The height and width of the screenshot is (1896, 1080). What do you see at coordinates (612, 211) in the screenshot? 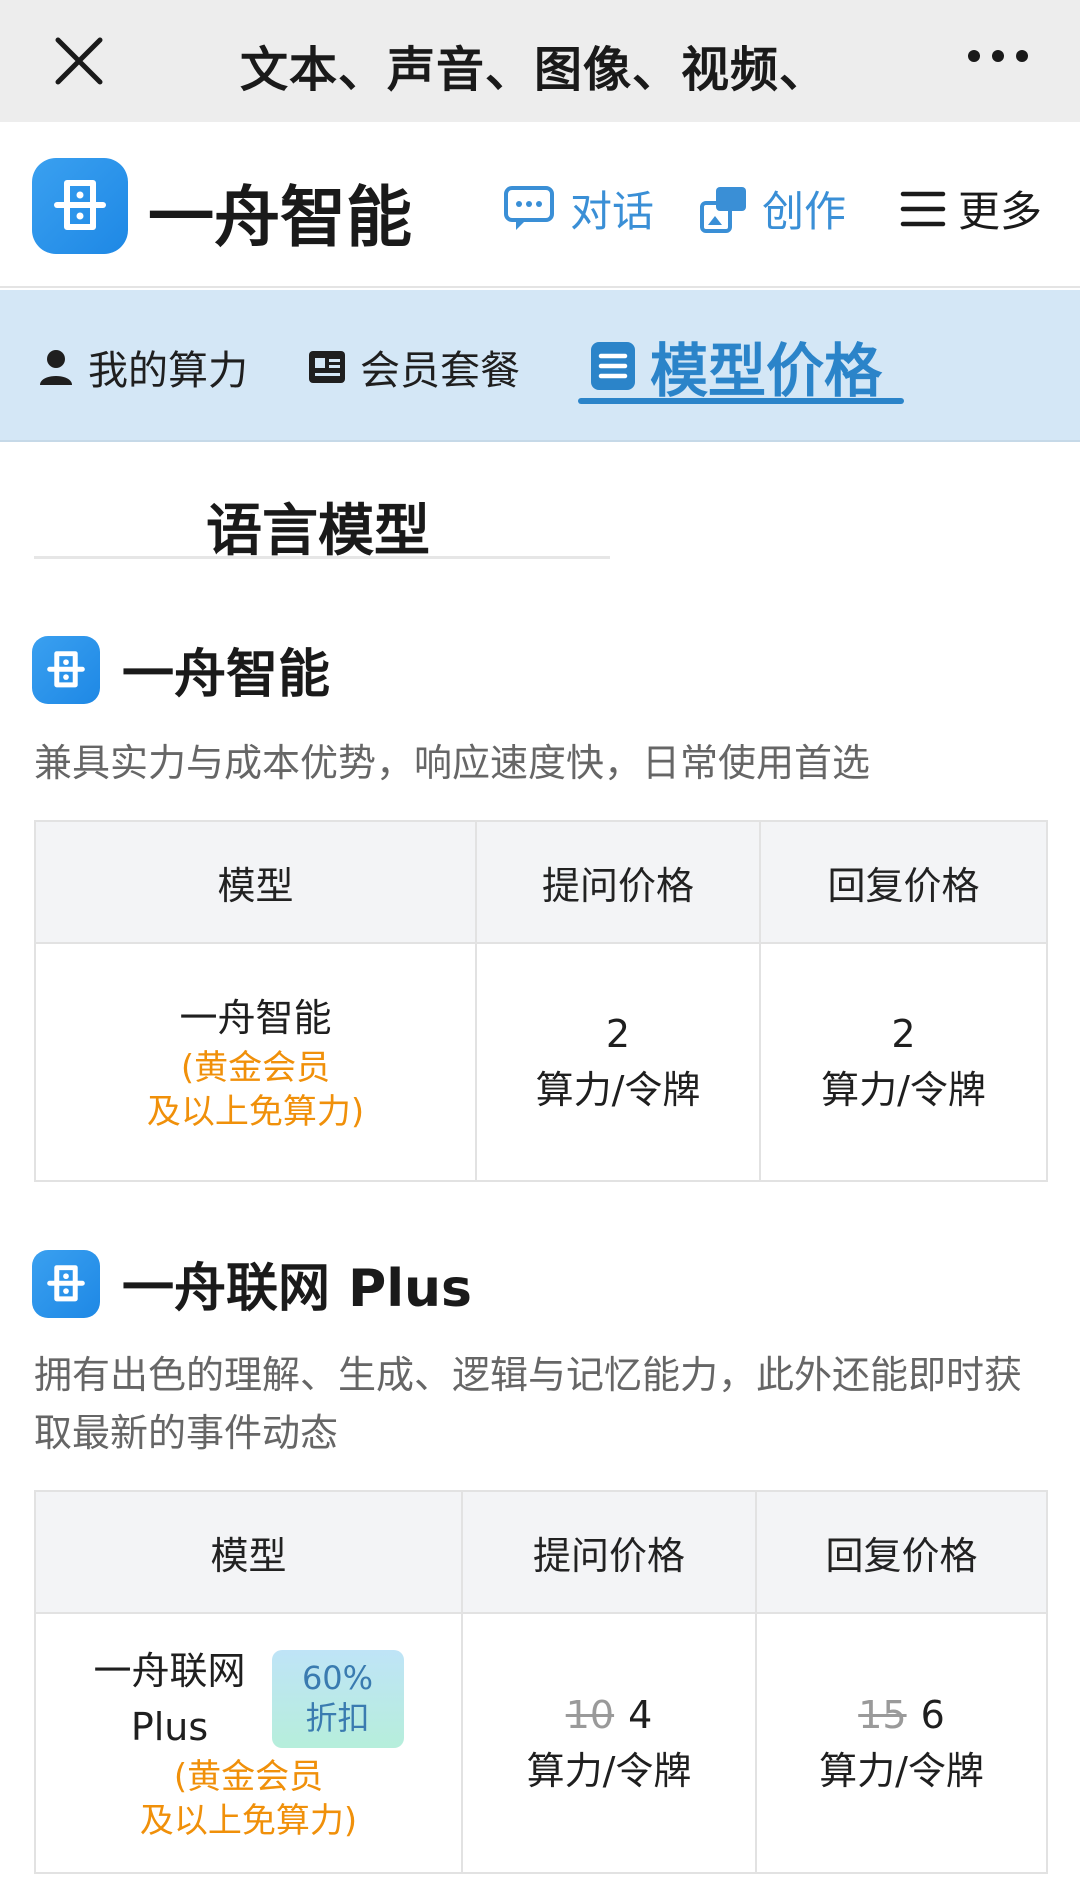
I see `nav-chat-label: 对话` at bounding box center [612, 211].